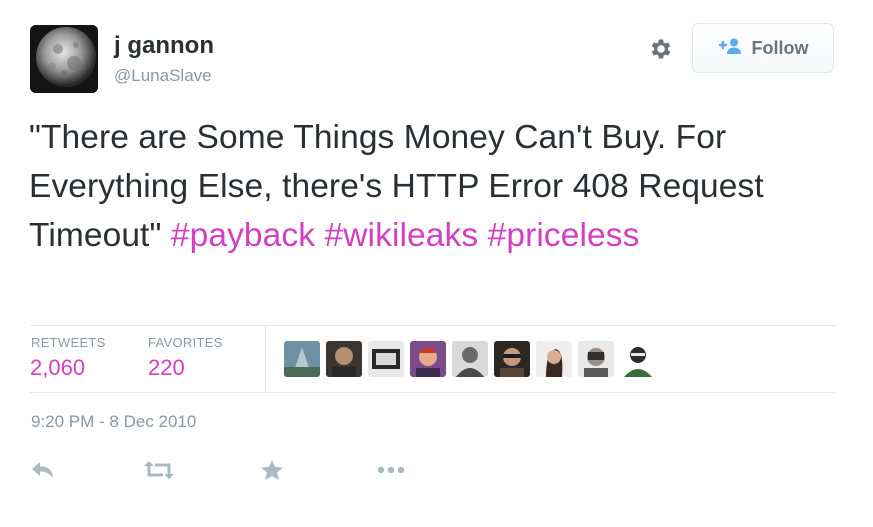  I want to click on retweets-label: RETWEETS, so click(68, 342).